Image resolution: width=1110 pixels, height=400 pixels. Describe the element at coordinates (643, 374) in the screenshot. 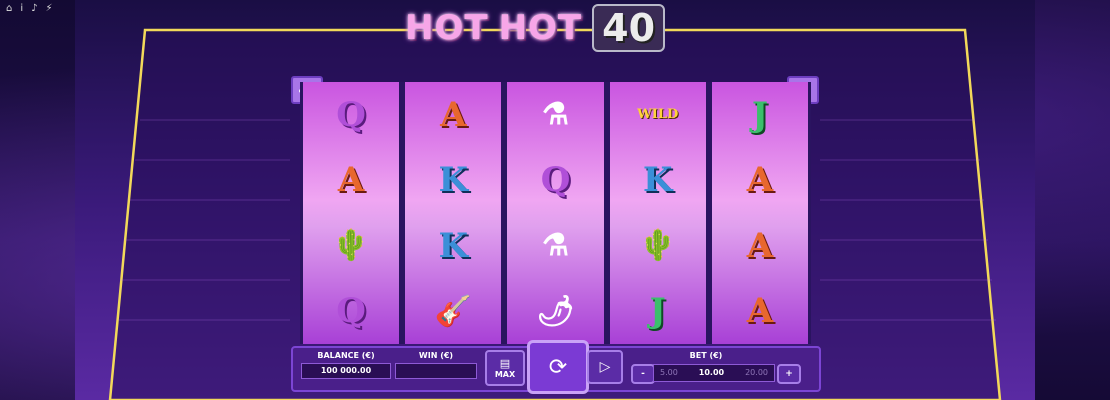

I see `bet-decrease-button: -` at that location.